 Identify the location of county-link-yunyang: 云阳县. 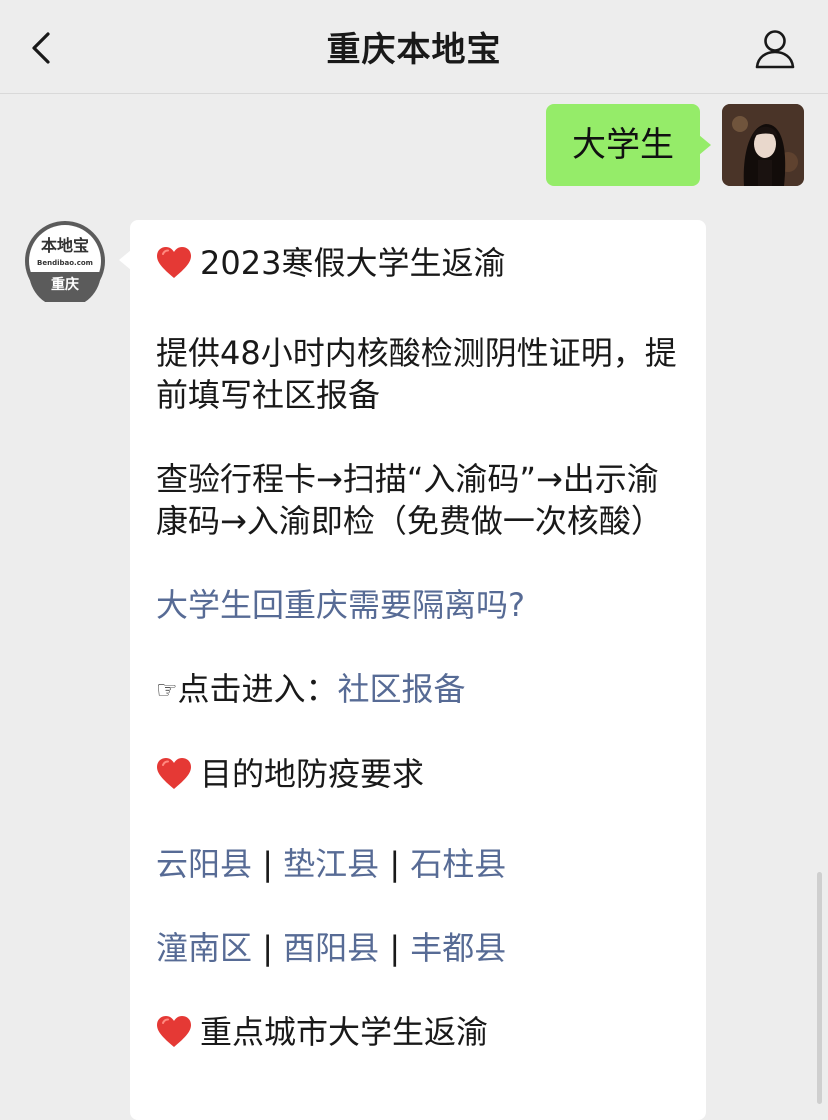
(204, 864).